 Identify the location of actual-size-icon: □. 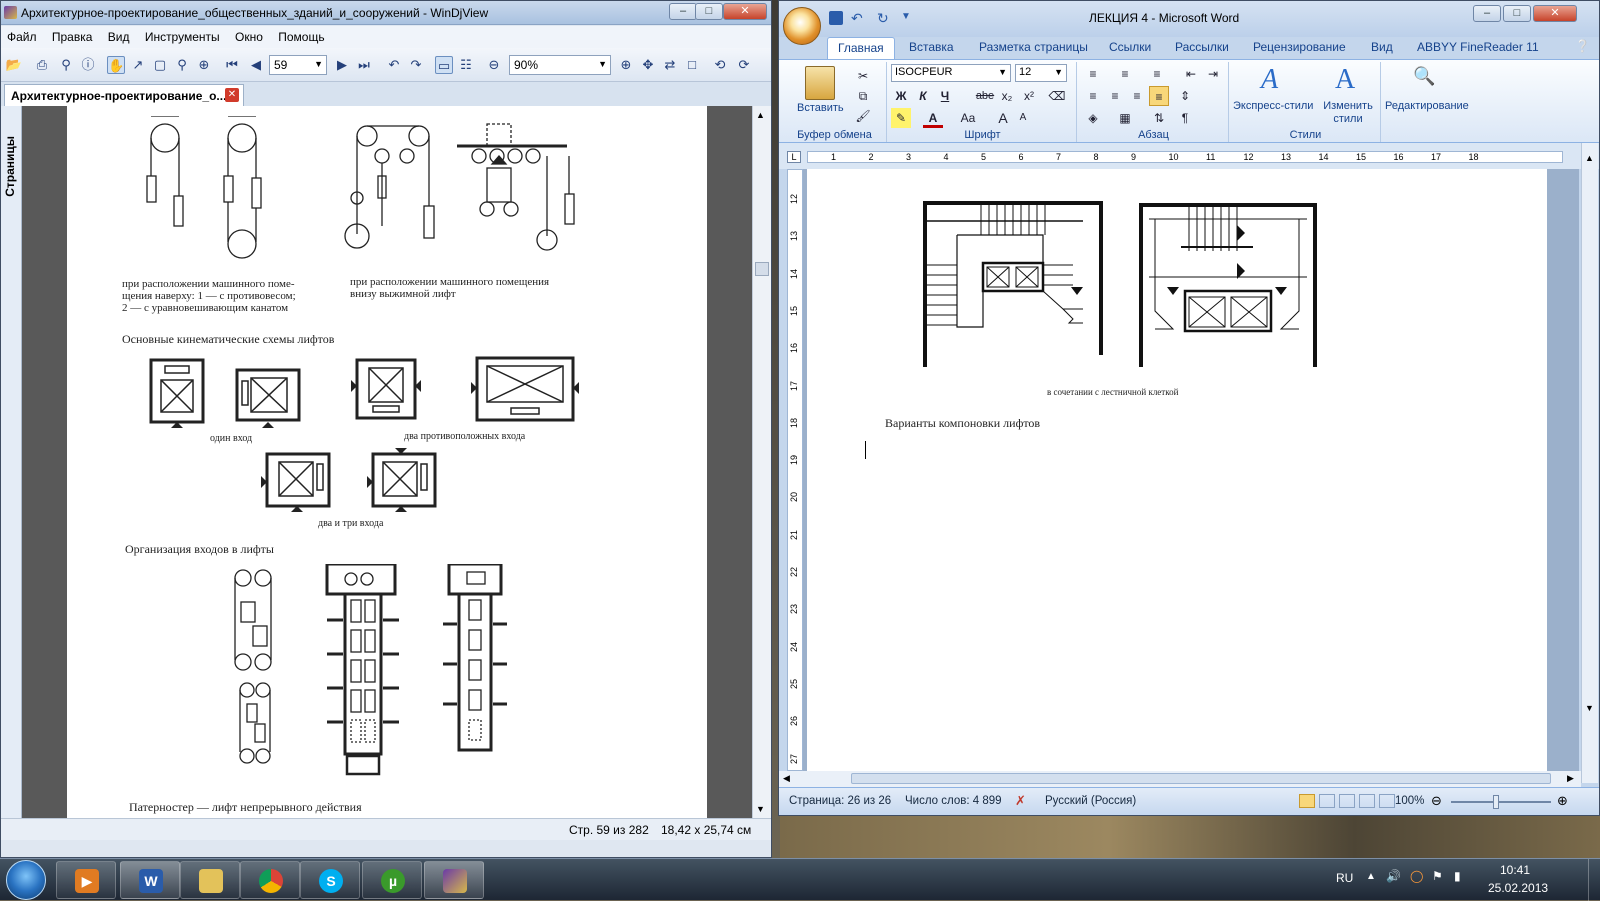
(692, 65).